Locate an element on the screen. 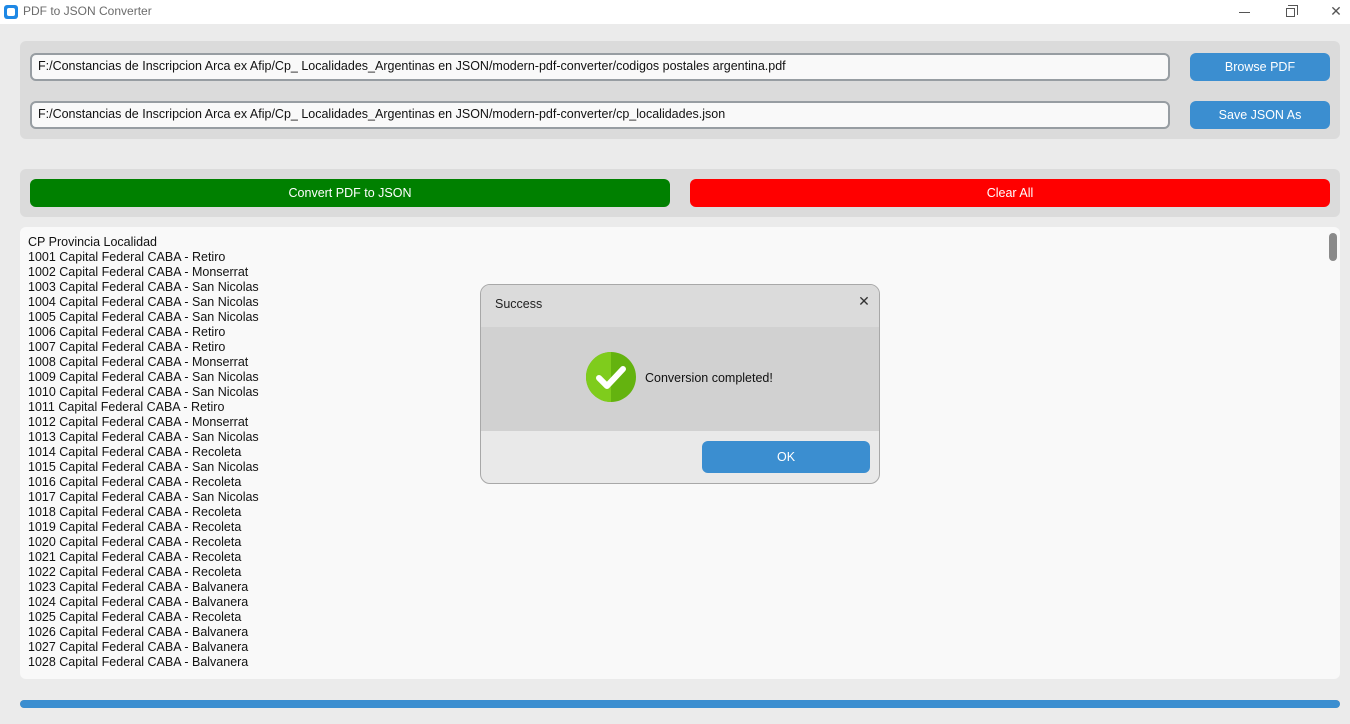 Image resolution: width=1350 pixels, height=724 pixels. output-line: 1001 Capital Federal CABA - Retiro is located at coordinates (127, 257).